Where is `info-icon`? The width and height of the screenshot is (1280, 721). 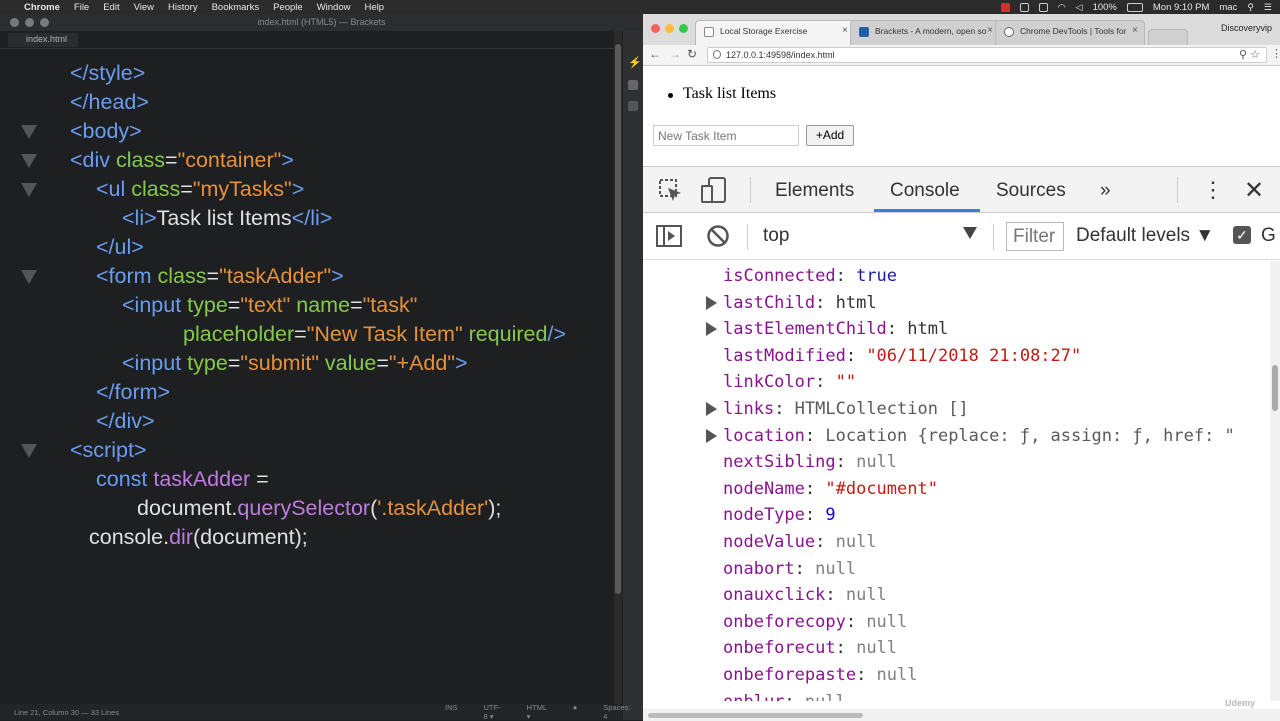 info-icon is located at coordinates (717, 54).